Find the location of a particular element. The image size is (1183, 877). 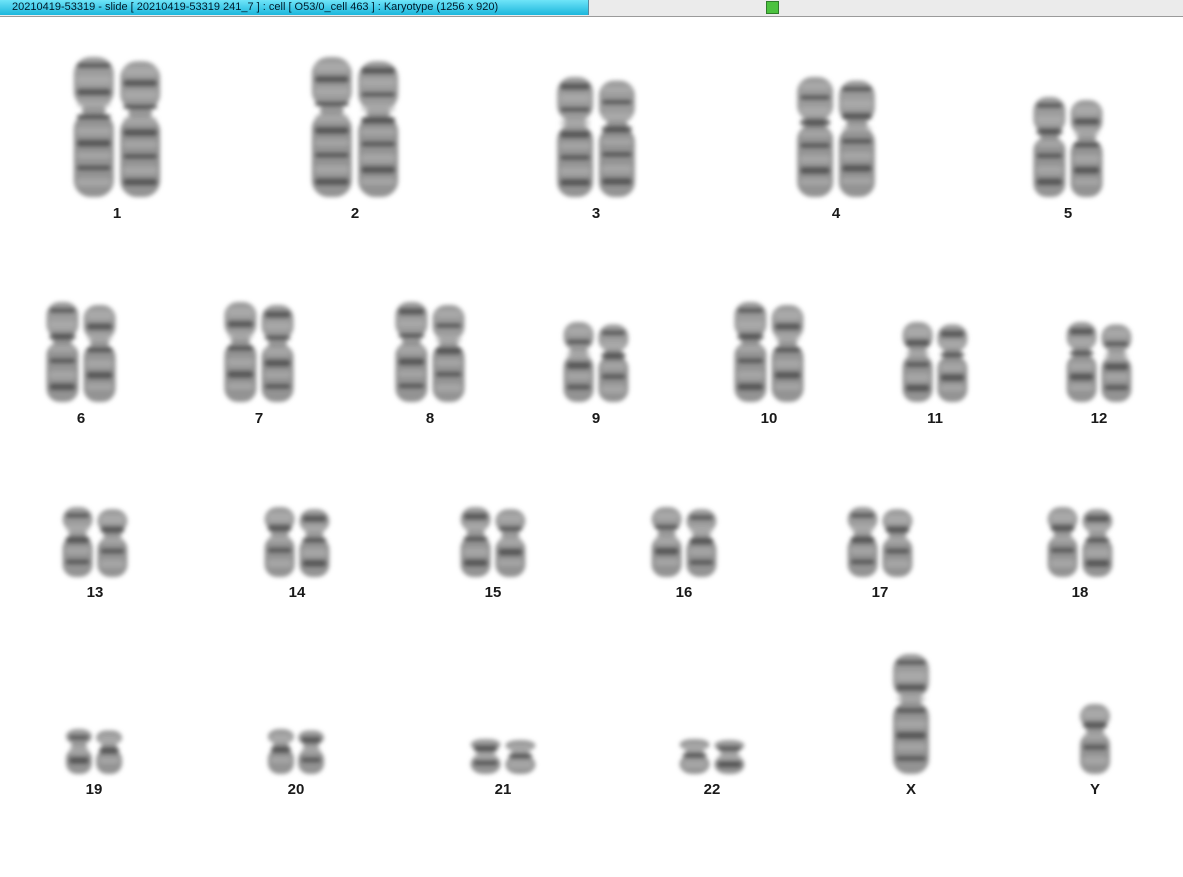

chromosome-label-11: 11 is located at coordinates (935, 418).